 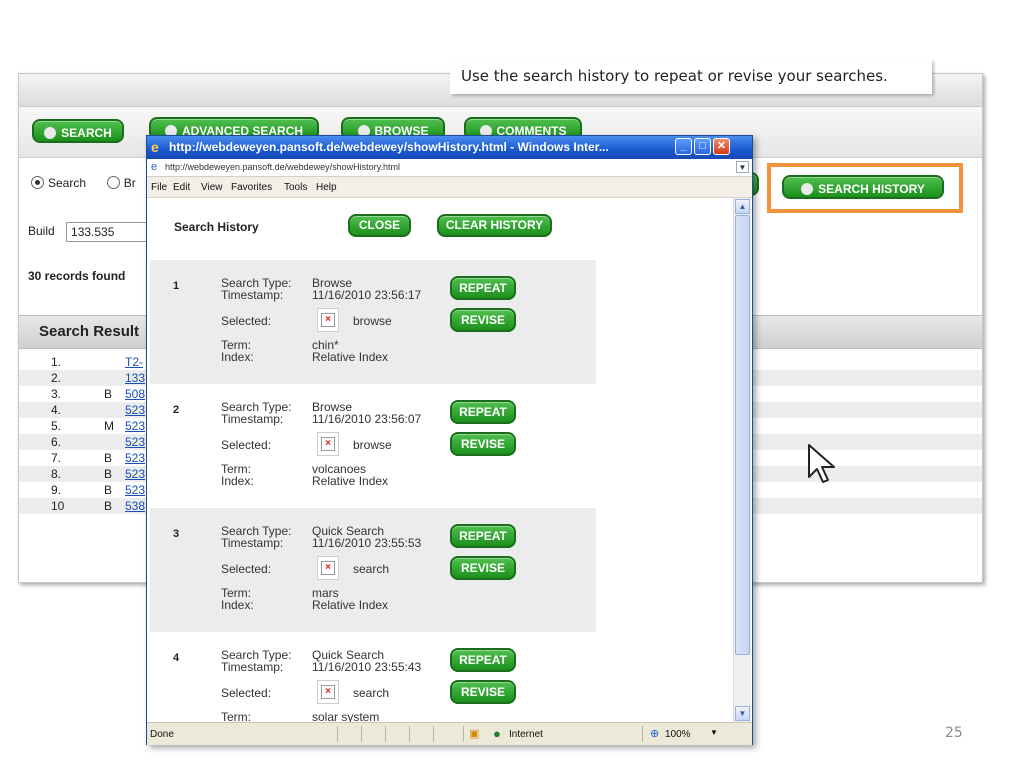 What do you see at coordinates (474, 734) in the screenshot?
I see `protected-mode-icon: ▣` at bounding box center [474, 734].